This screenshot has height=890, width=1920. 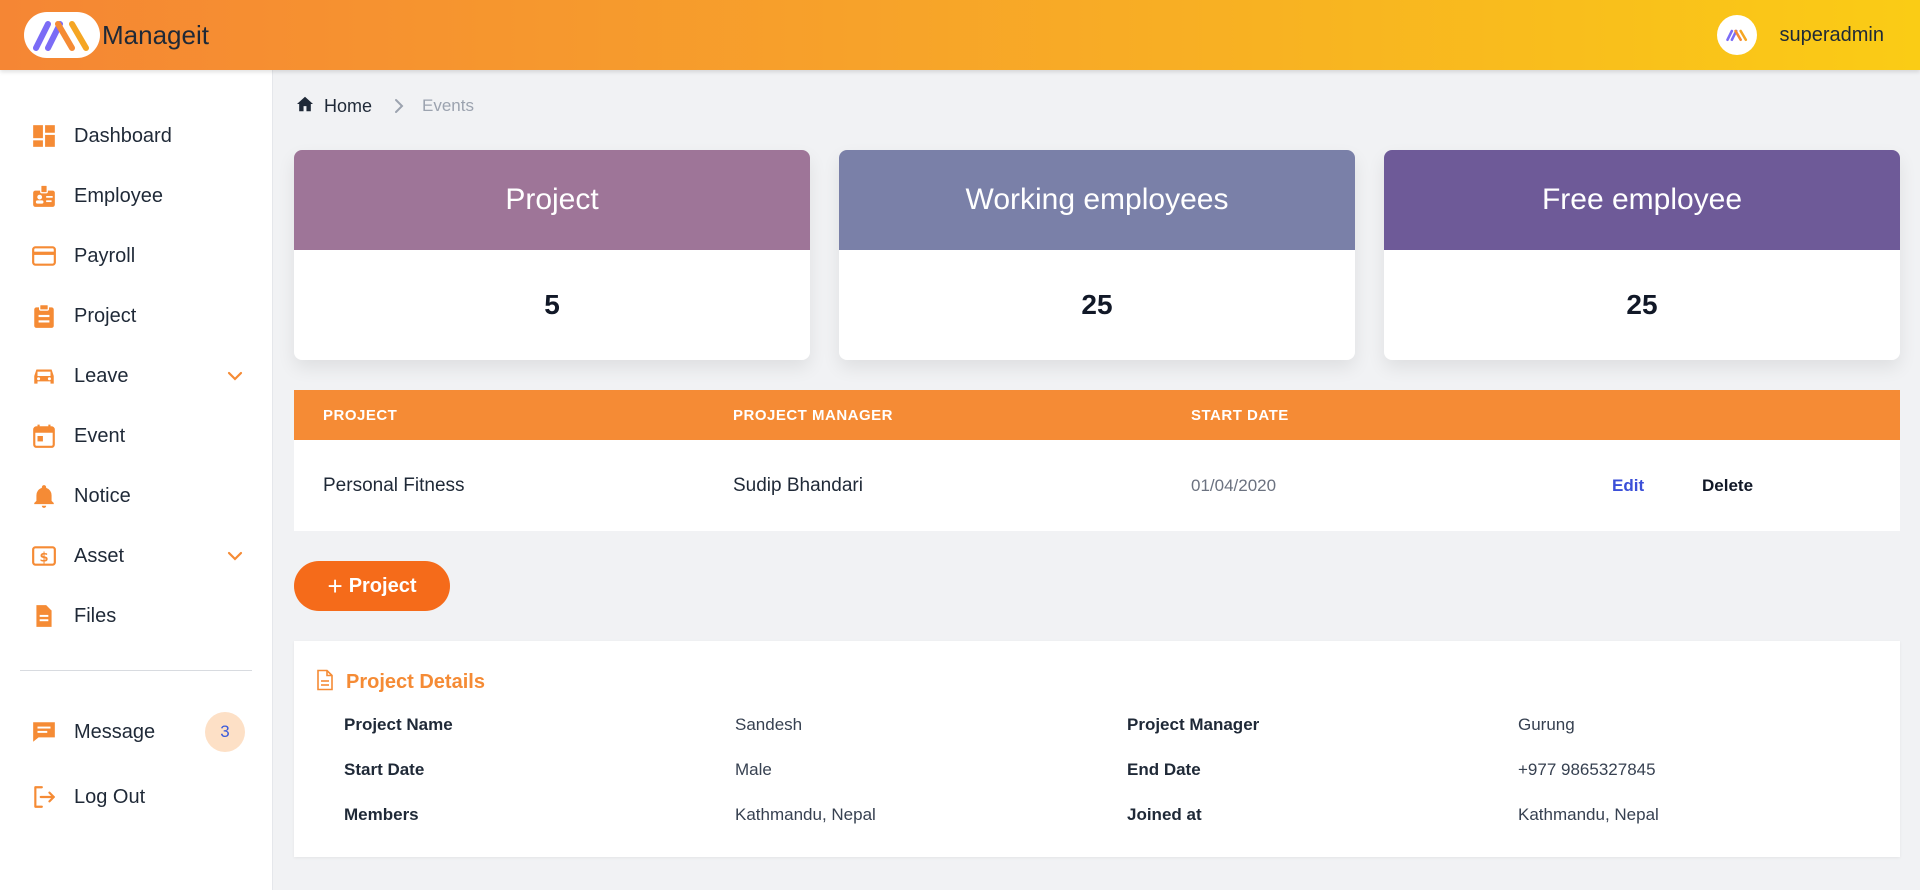 What do you see at coordinates (99, 555) in the screenshot?
I see `sidebar-item-label: Asset` at bounding box center [99, 555].